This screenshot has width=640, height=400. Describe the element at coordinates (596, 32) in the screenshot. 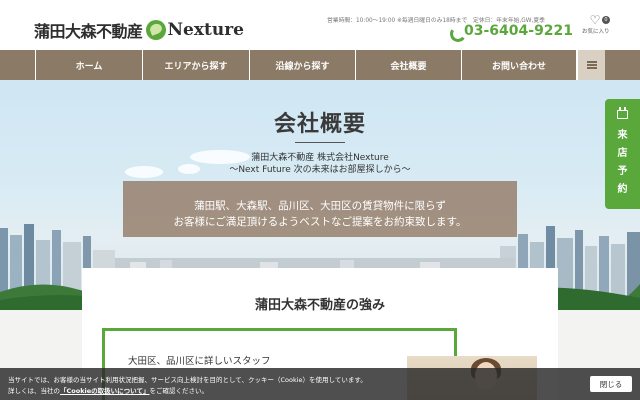

I see `favorites-label: お気に入り` at that location.